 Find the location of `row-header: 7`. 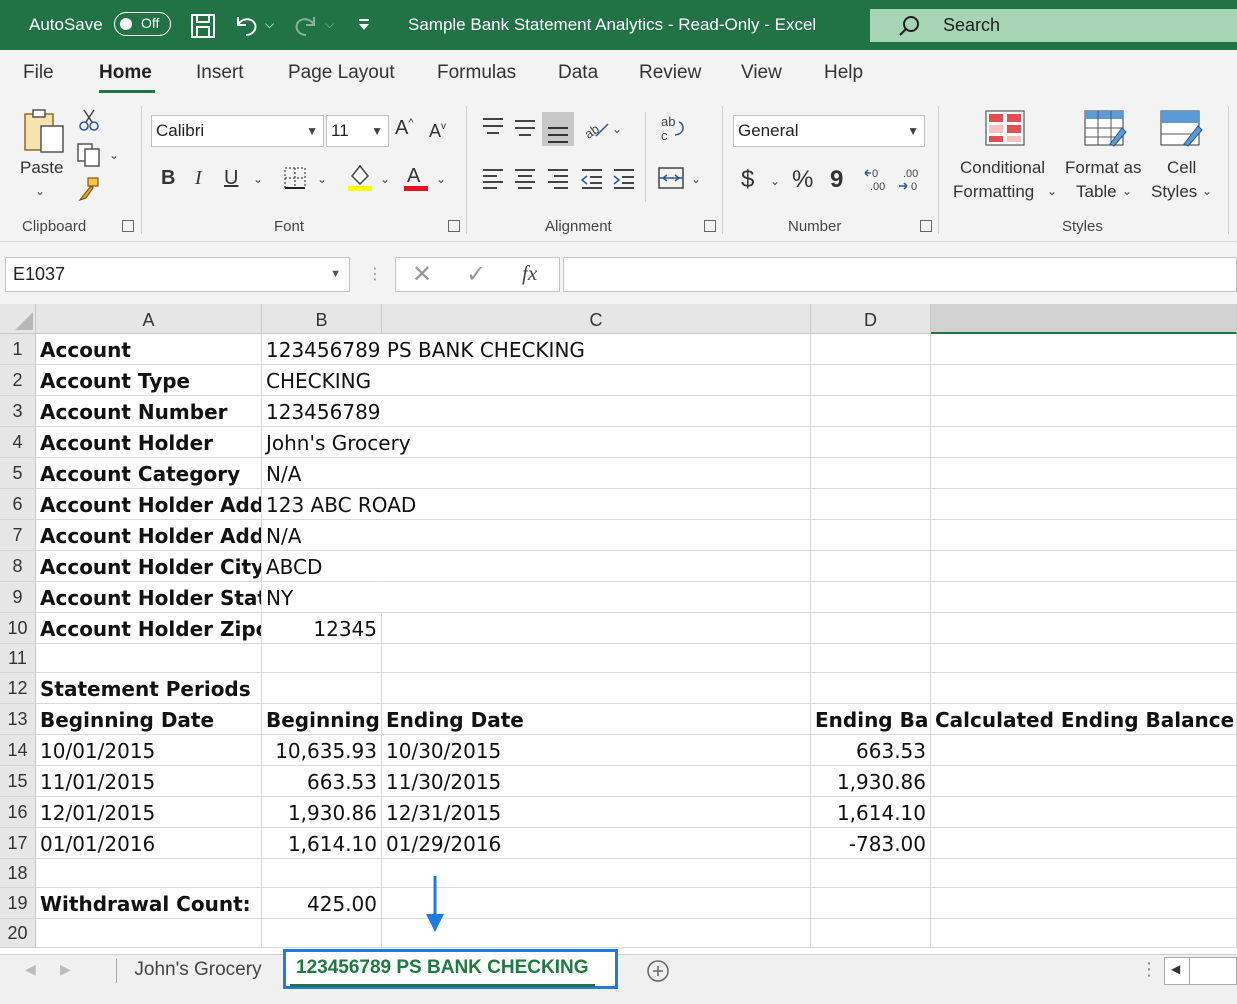

row-header: 7 is located at coordinates (18, 535).